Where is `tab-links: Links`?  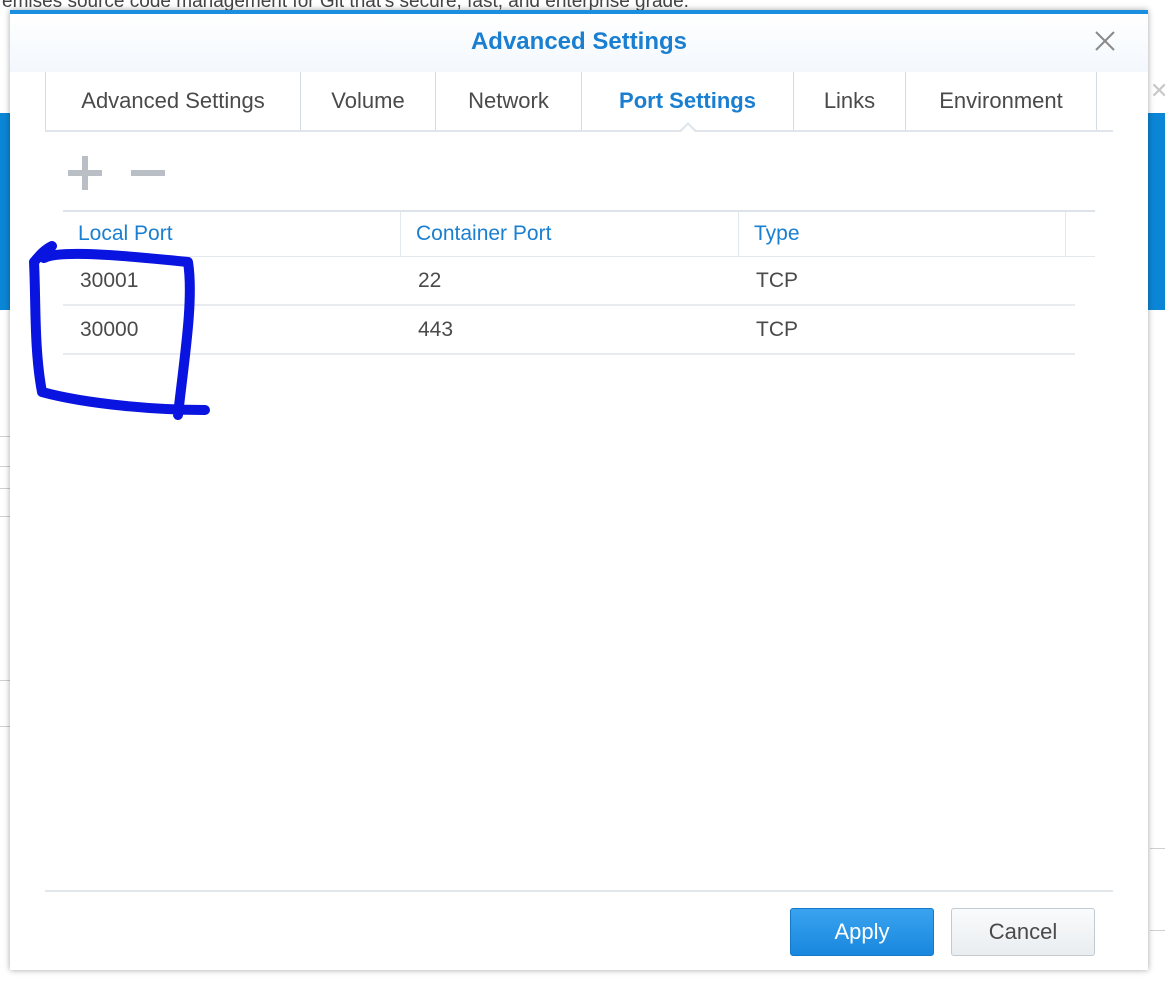 tab-links: Links is located at coordinates (849, 101).